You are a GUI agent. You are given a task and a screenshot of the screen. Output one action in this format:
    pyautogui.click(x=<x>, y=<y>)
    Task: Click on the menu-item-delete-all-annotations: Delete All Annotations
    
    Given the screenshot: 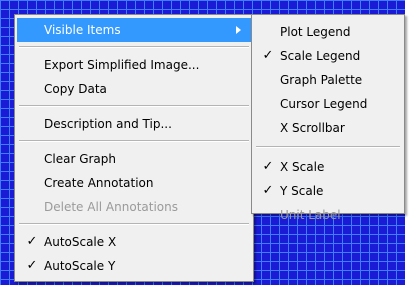 What is the action you would take?
    pyautogui.click(x=134, y=207)
    